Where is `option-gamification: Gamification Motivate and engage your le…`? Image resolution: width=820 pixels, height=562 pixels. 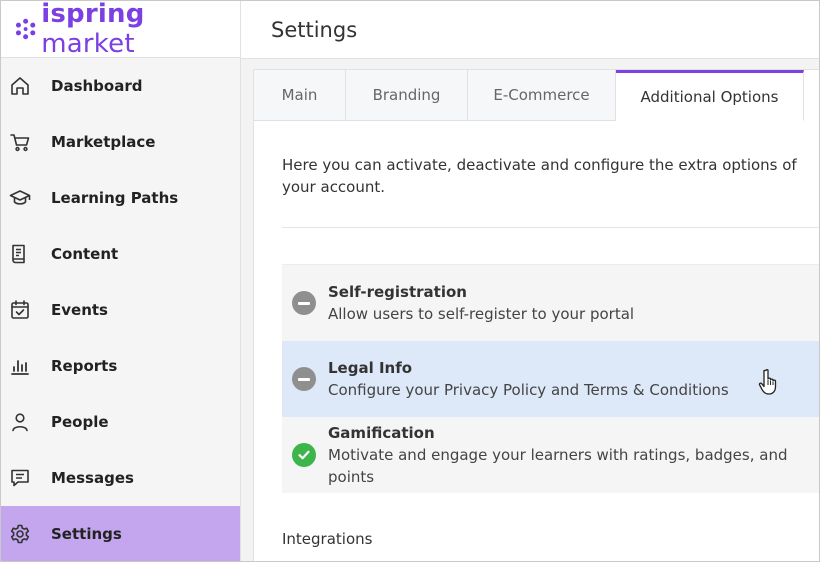 option-gamification: Gamification Motivate and engage your le… is located at coordinates (550, 455).